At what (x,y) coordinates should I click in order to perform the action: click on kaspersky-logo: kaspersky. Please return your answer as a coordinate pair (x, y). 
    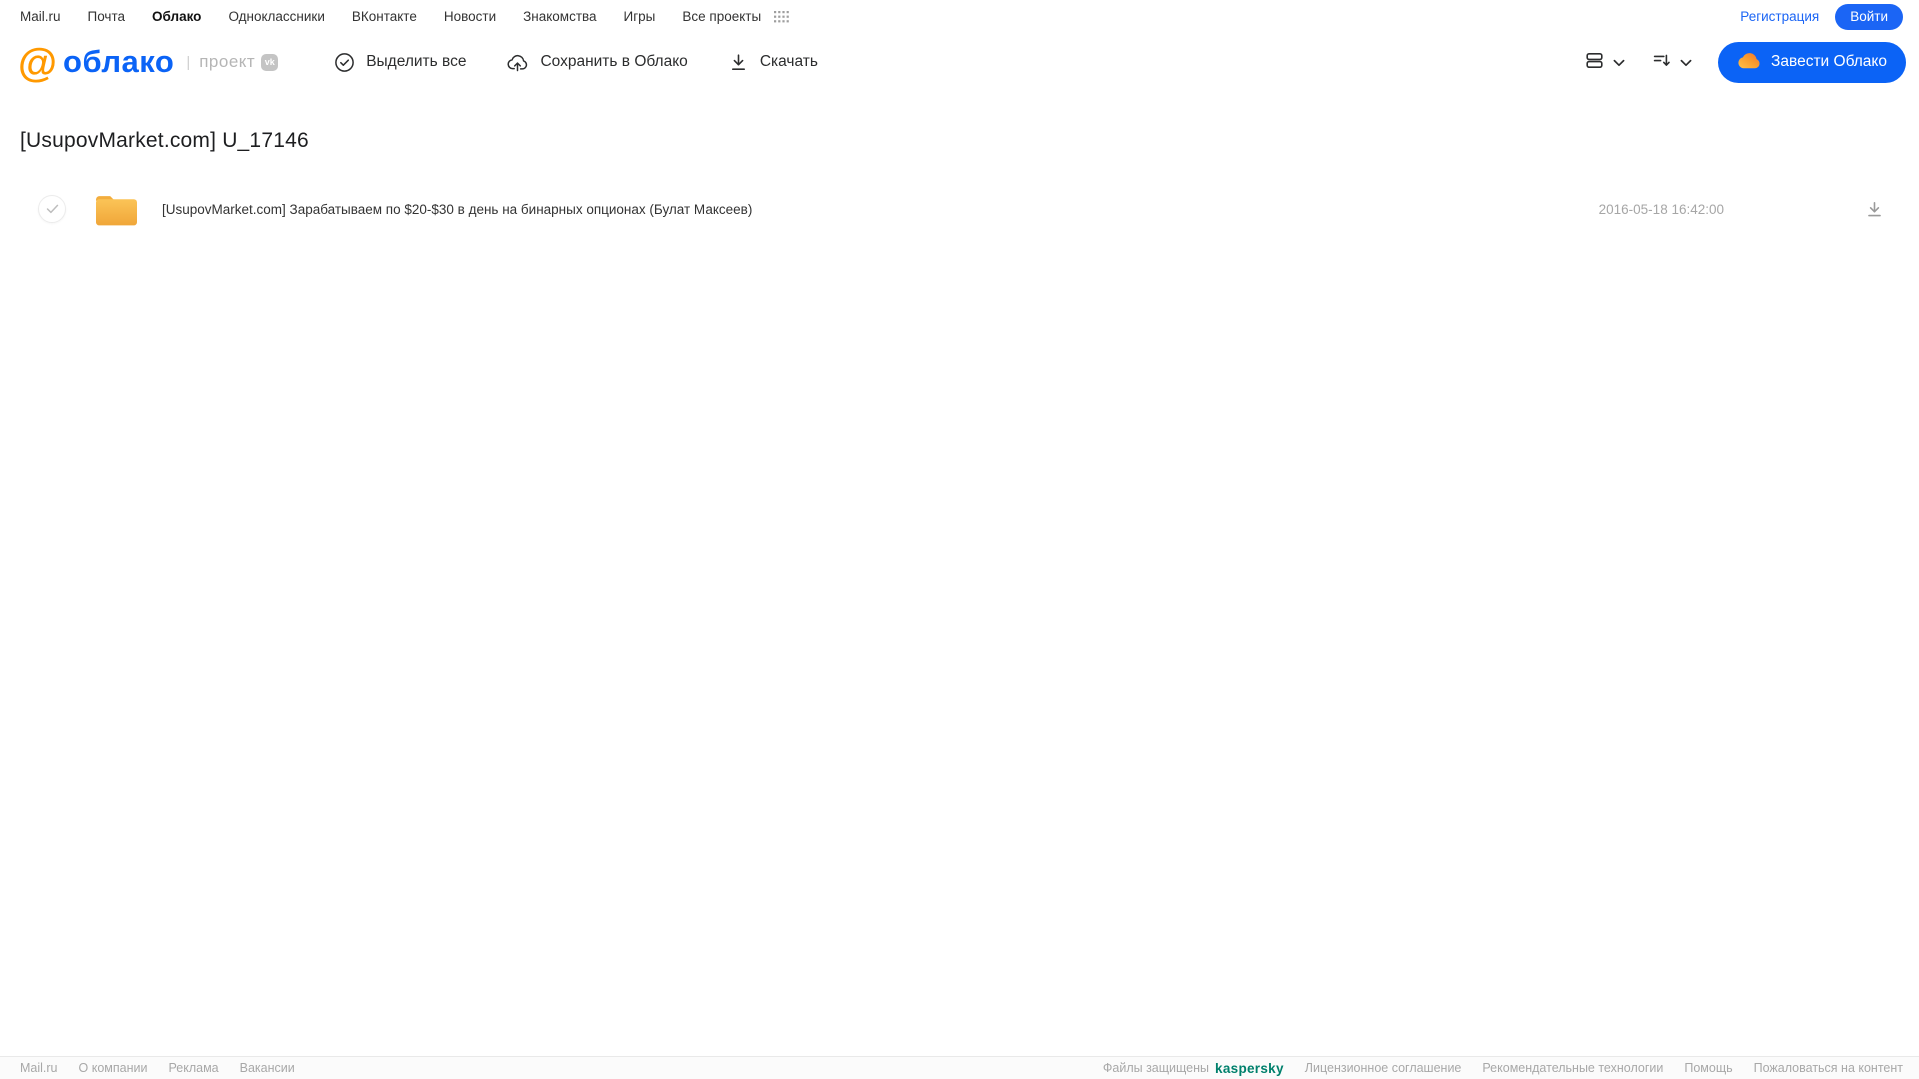
    Looking at the image, I should click on (1249, 1068).